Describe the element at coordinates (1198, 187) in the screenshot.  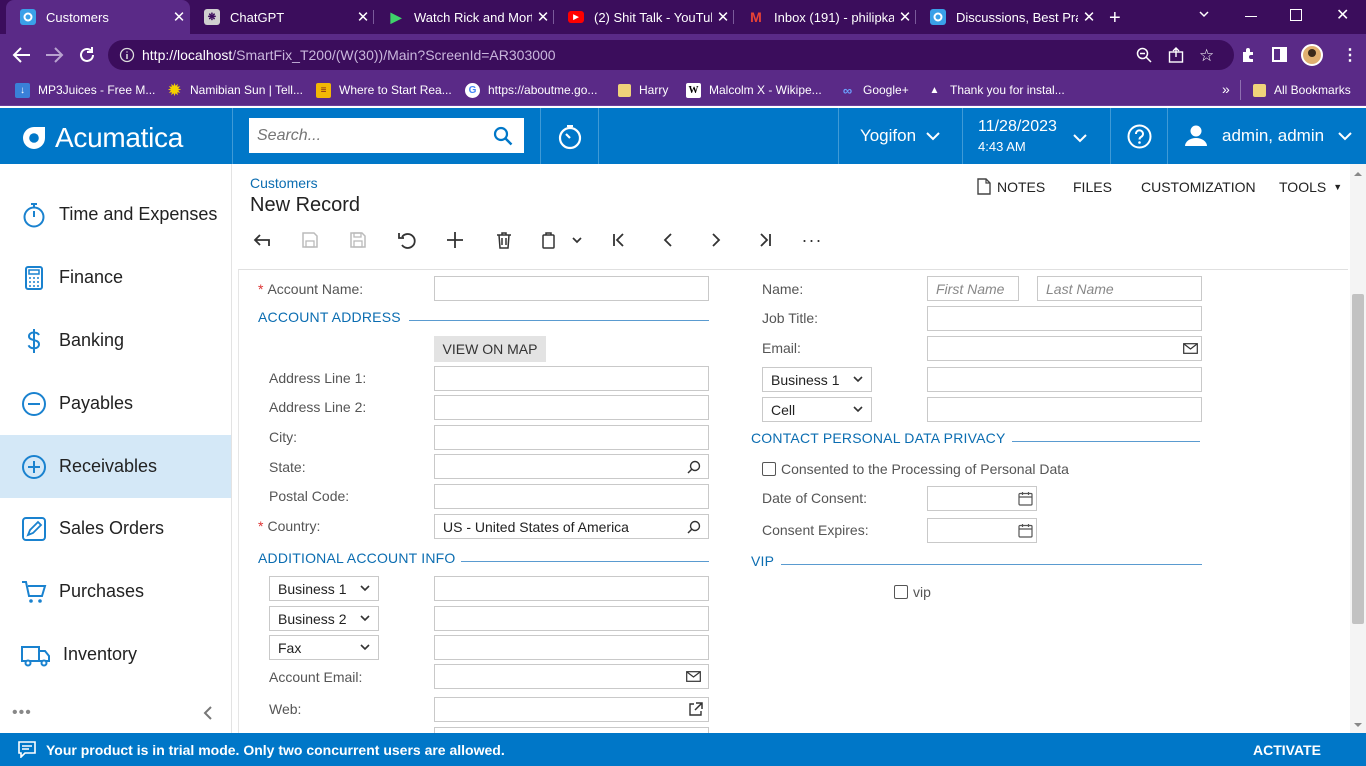
I see `customization-button: CUSTOMIZATION` at that location.